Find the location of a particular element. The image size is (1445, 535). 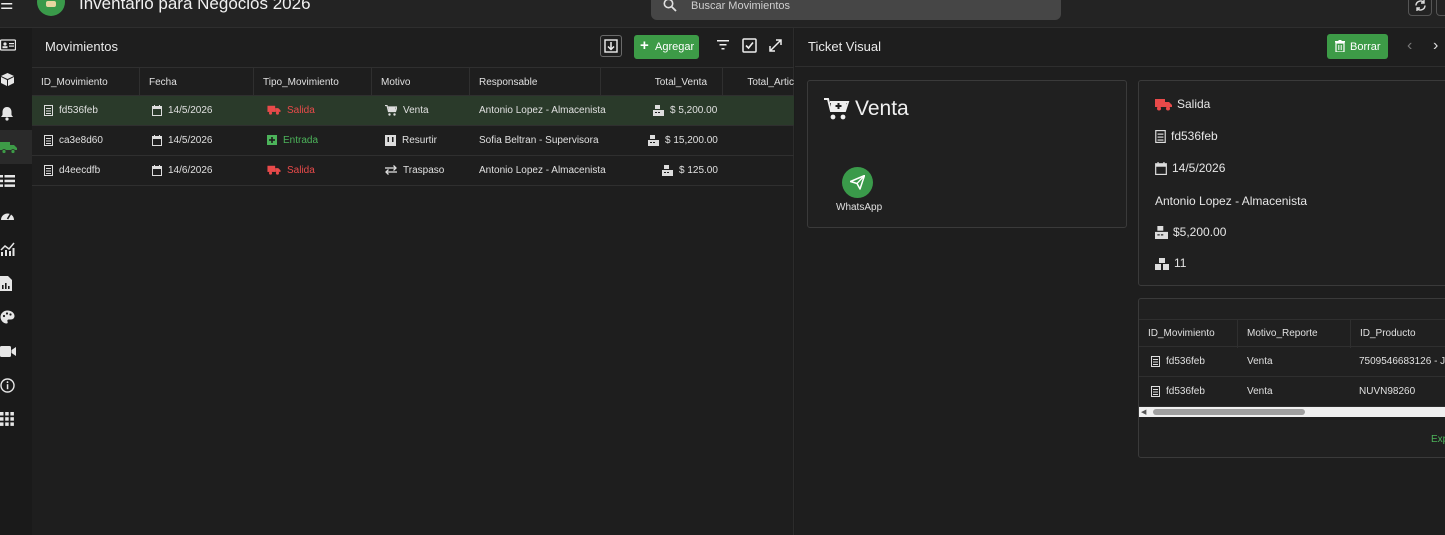

select-all-icon is located at coordinates (749, 45).